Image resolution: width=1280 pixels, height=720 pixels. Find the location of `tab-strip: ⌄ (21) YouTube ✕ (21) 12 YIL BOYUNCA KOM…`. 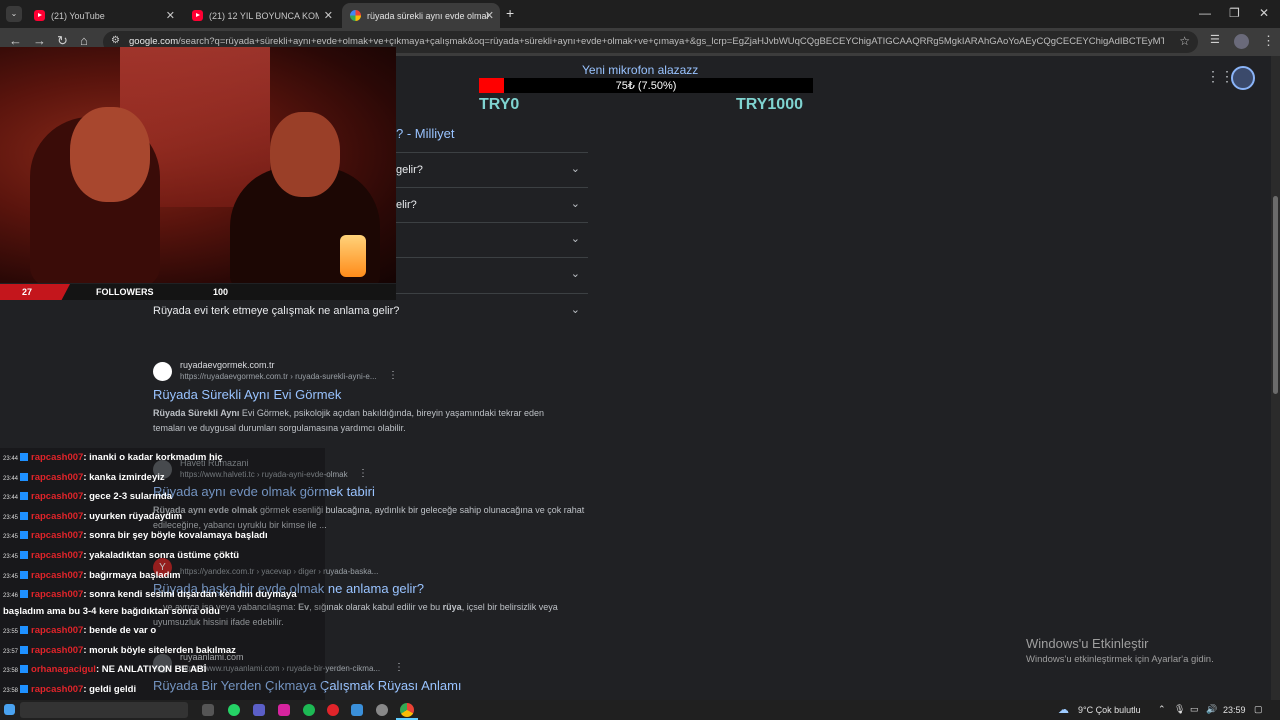

tab-strip: ⌄ (21) YouTube ✕ (21) 12 YIL BOYUNCA KOM… is located at coordinates (640, 14).